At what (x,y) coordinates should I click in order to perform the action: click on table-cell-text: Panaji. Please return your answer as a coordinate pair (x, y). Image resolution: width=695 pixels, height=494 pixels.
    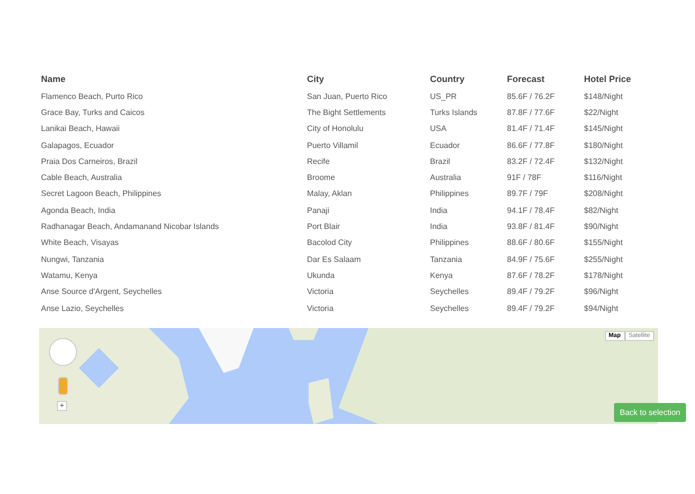
    Looking at the image, I should click on (318, 210).